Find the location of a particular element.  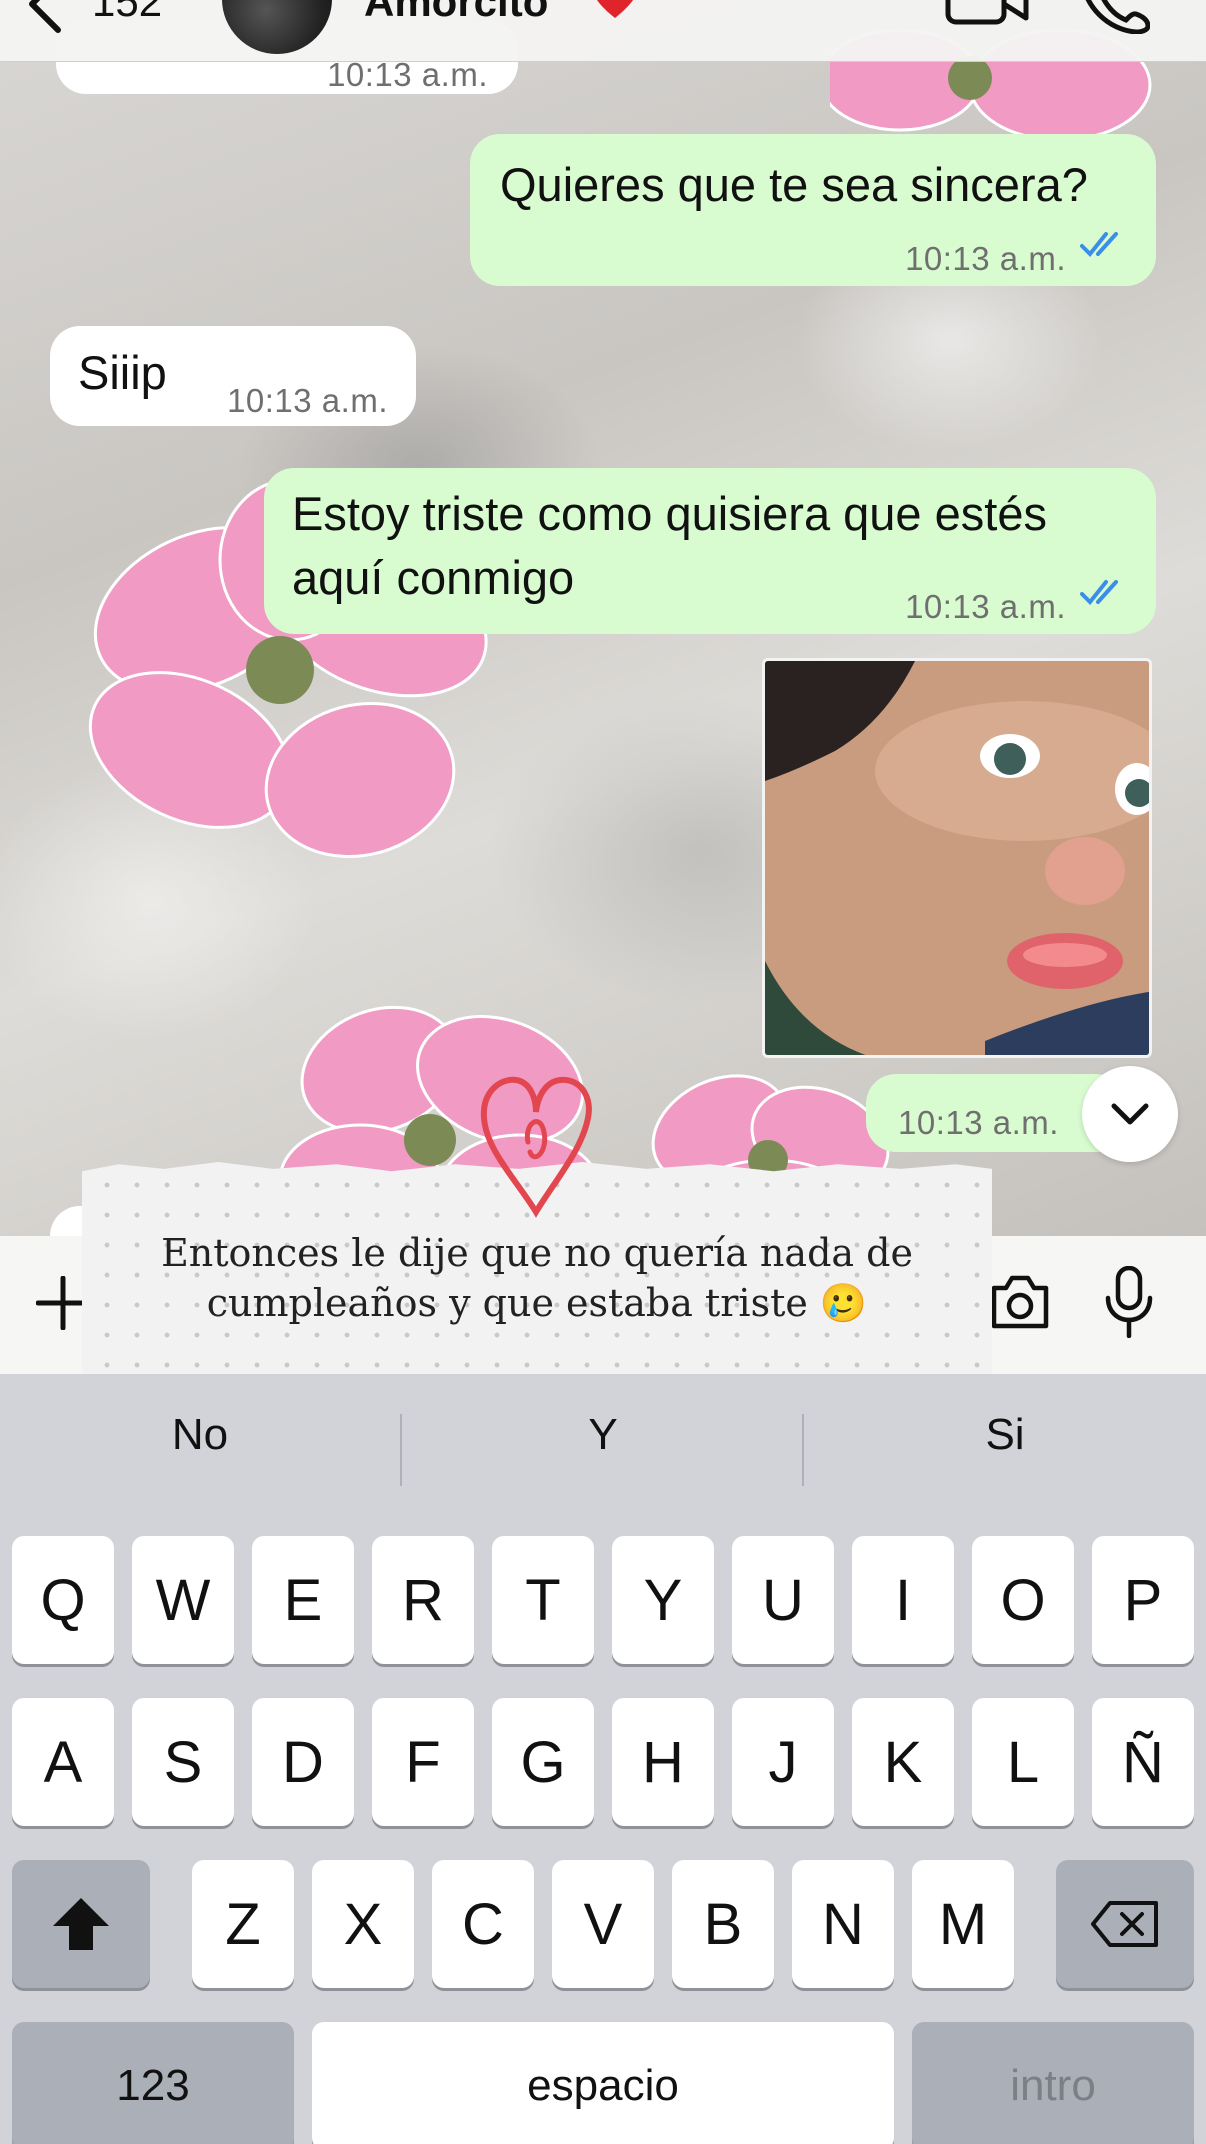

doodle-heart-icon is located at coordinates (536, 1147).